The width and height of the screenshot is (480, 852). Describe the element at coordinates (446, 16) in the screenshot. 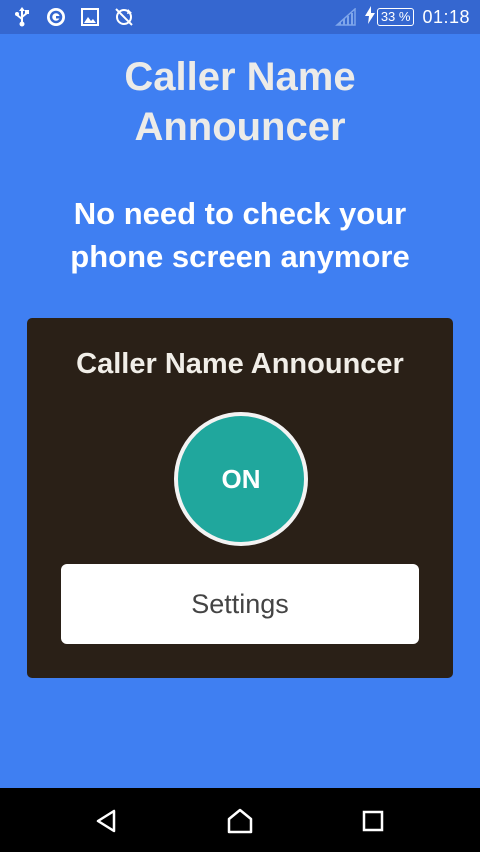

I see `clock: 01:18` at that location.